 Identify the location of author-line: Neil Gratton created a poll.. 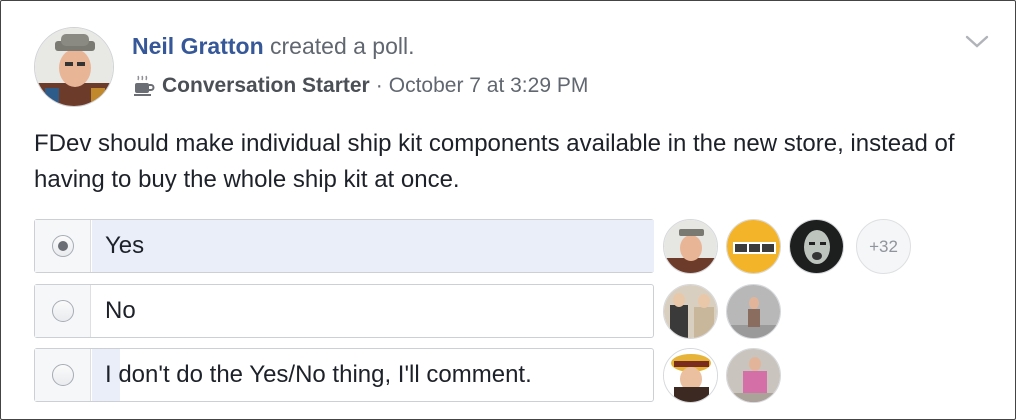
(273, 46).